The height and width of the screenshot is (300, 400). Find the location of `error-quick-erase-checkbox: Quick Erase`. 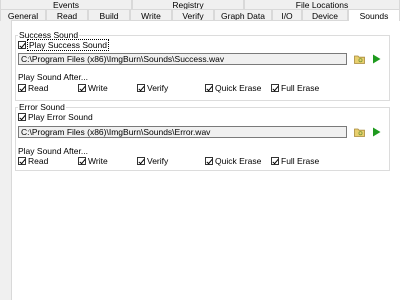

error-quick-erase-checkbox: Quick Erase is located at coordinates (233, 161).